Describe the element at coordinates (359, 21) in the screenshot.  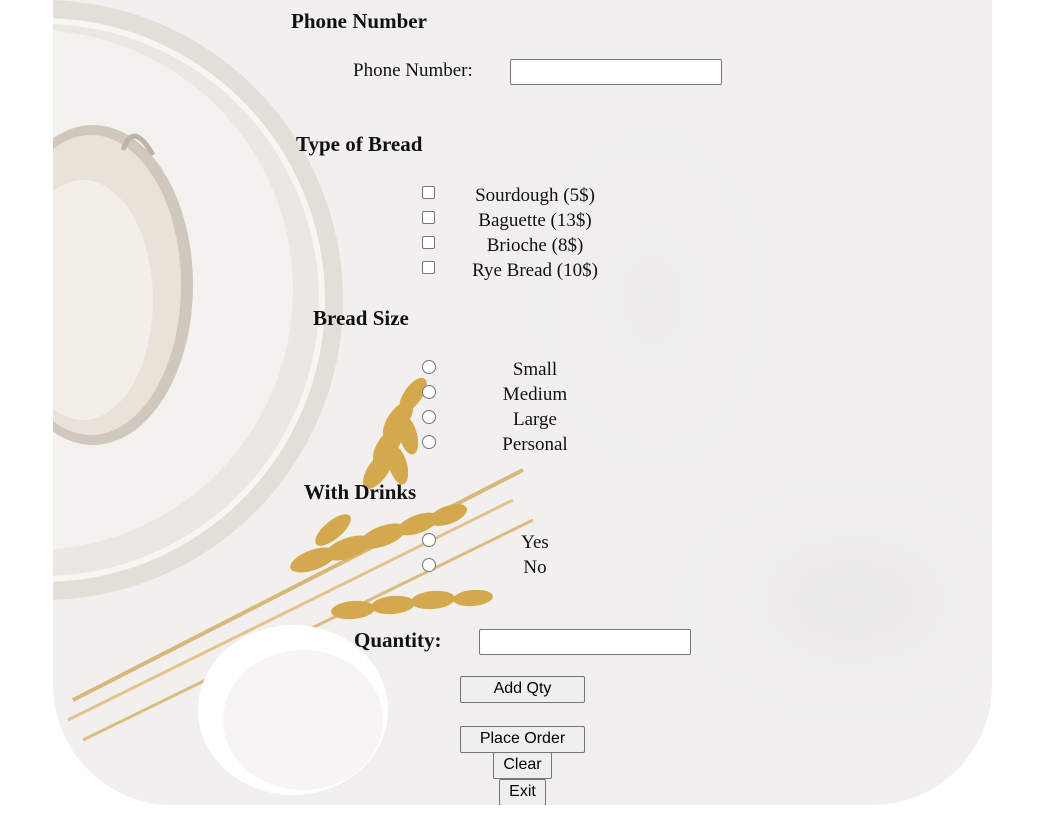
I see `phone-section-heading: Phone Number` at that location.